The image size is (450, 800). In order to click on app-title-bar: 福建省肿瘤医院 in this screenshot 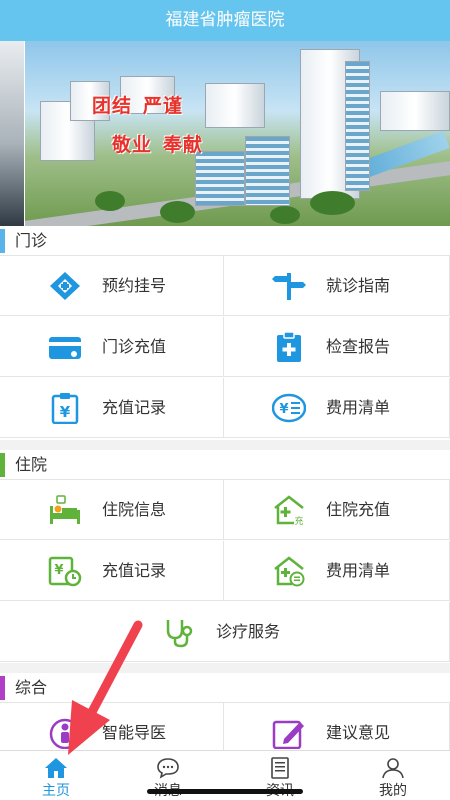, I will do `click(225, 20)`.